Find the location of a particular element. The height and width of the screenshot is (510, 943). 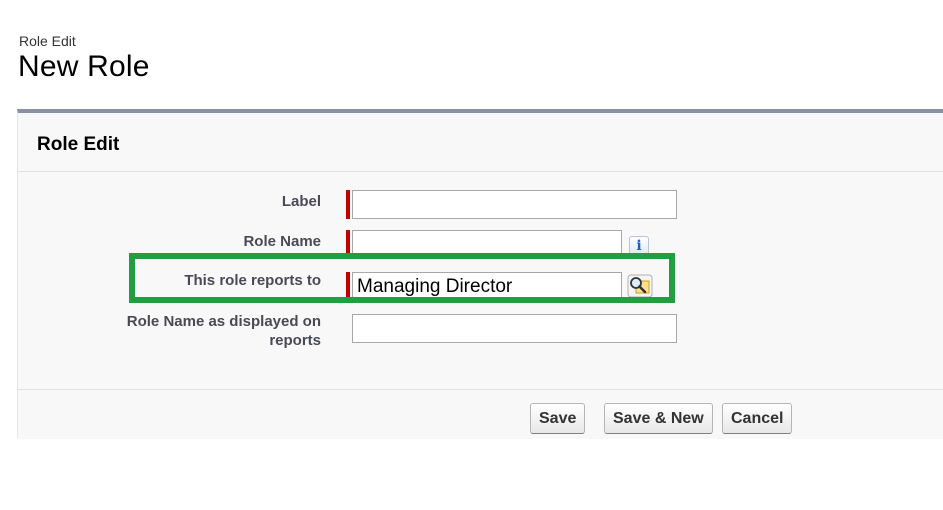

display-name-field-label: Role Name as displayed on reports is located at coordinates (223, 331).